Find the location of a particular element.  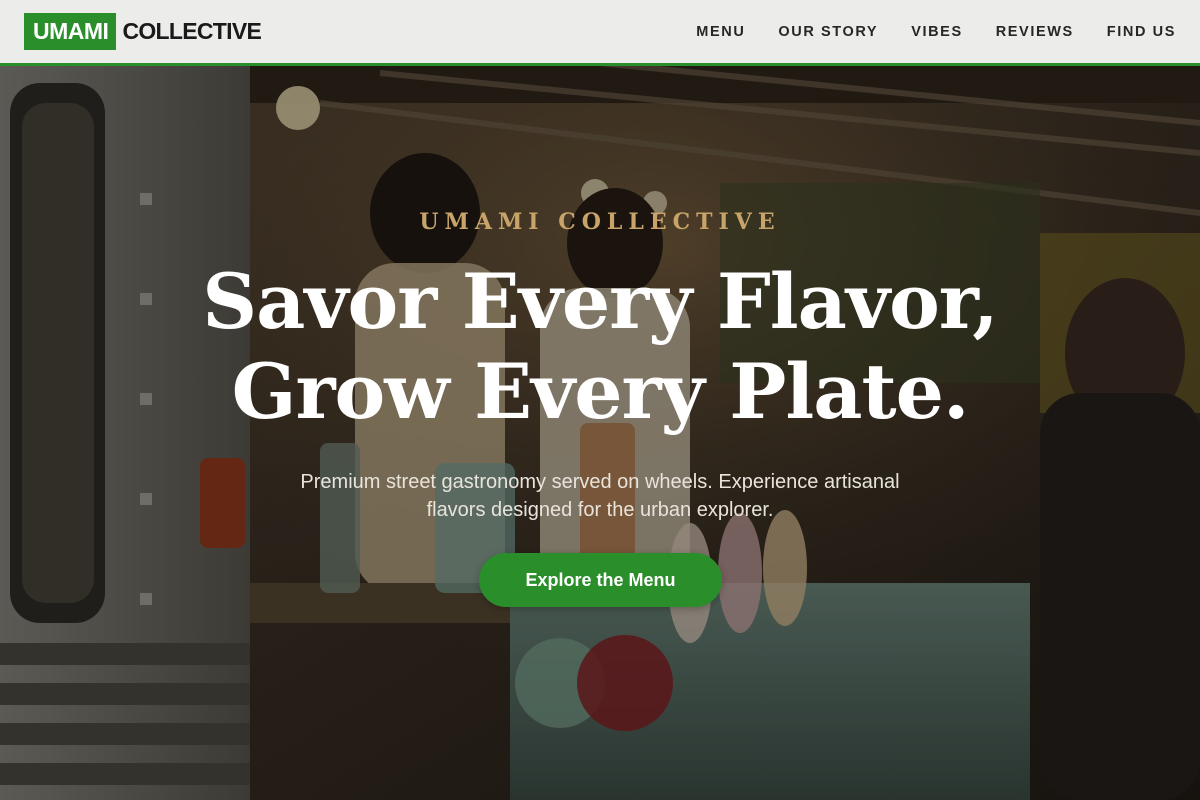

explore-menu-button: Explore the Menu is located at coordinates (600, 580).